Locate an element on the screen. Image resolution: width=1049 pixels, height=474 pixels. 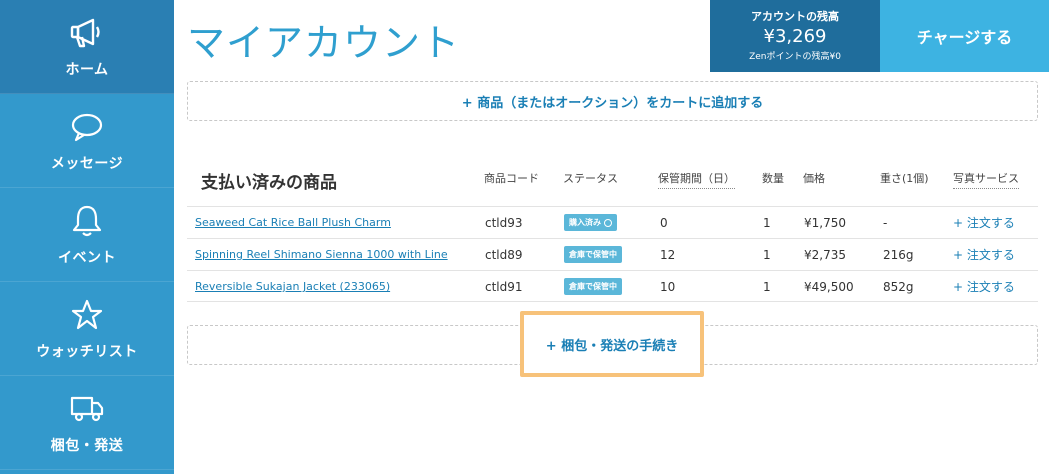
sidebar-item-label: メッセージ is located at coordinates (87, 163).